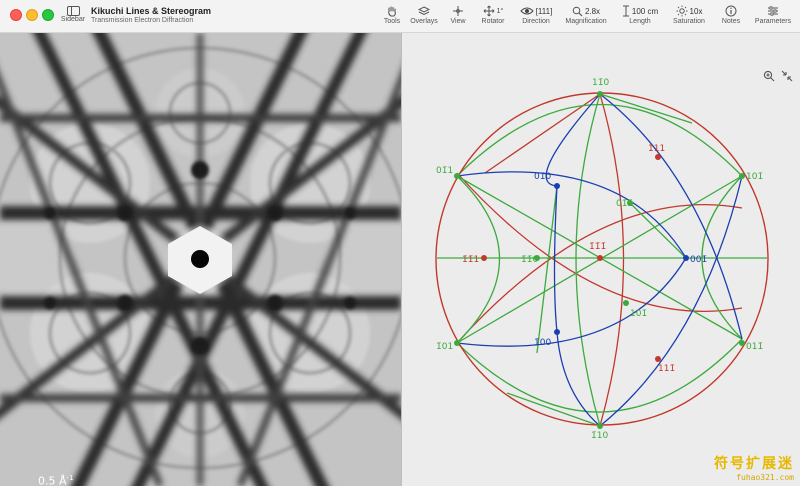 Image resolution: width=800 pixels, height=486 pixels. I want to click on tools-button: Tools, so click(392, 18).